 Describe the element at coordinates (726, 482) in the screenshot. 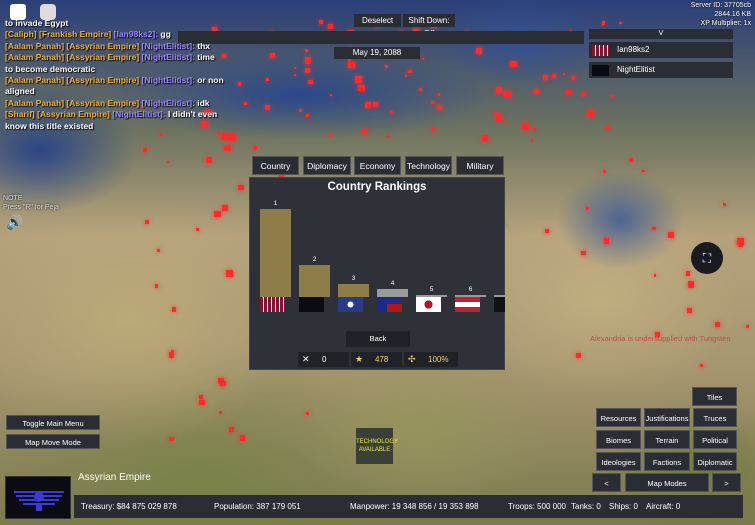

I see `map-mode-next-button: >` at that location.